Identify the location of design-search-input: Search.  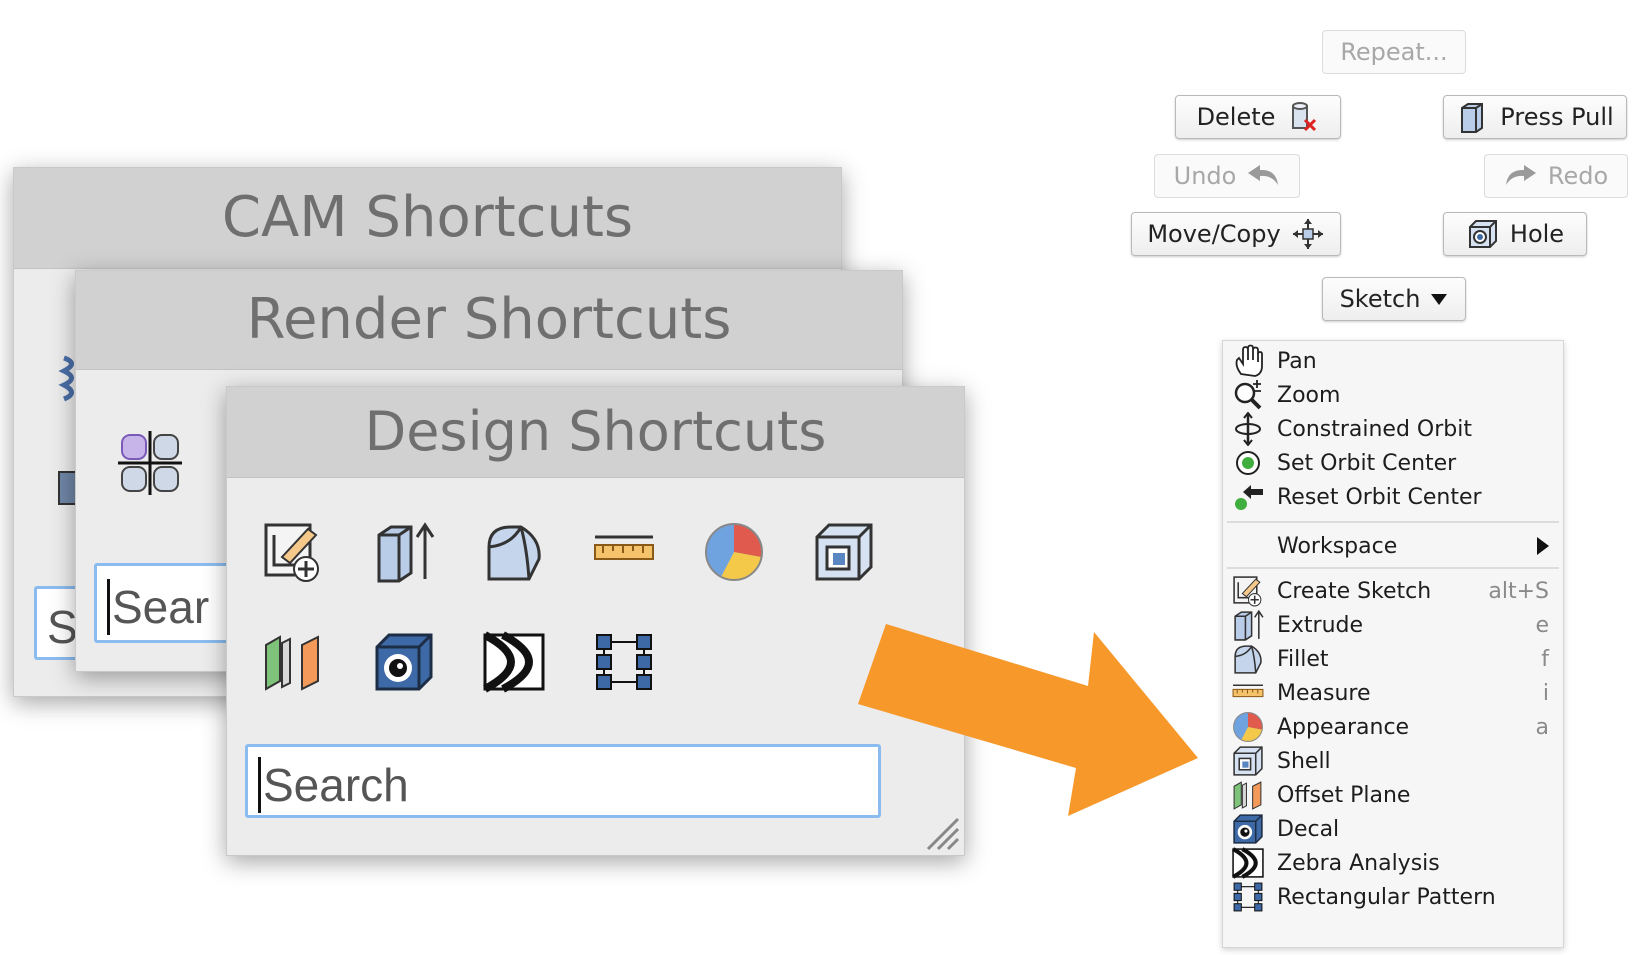
(563, 781).